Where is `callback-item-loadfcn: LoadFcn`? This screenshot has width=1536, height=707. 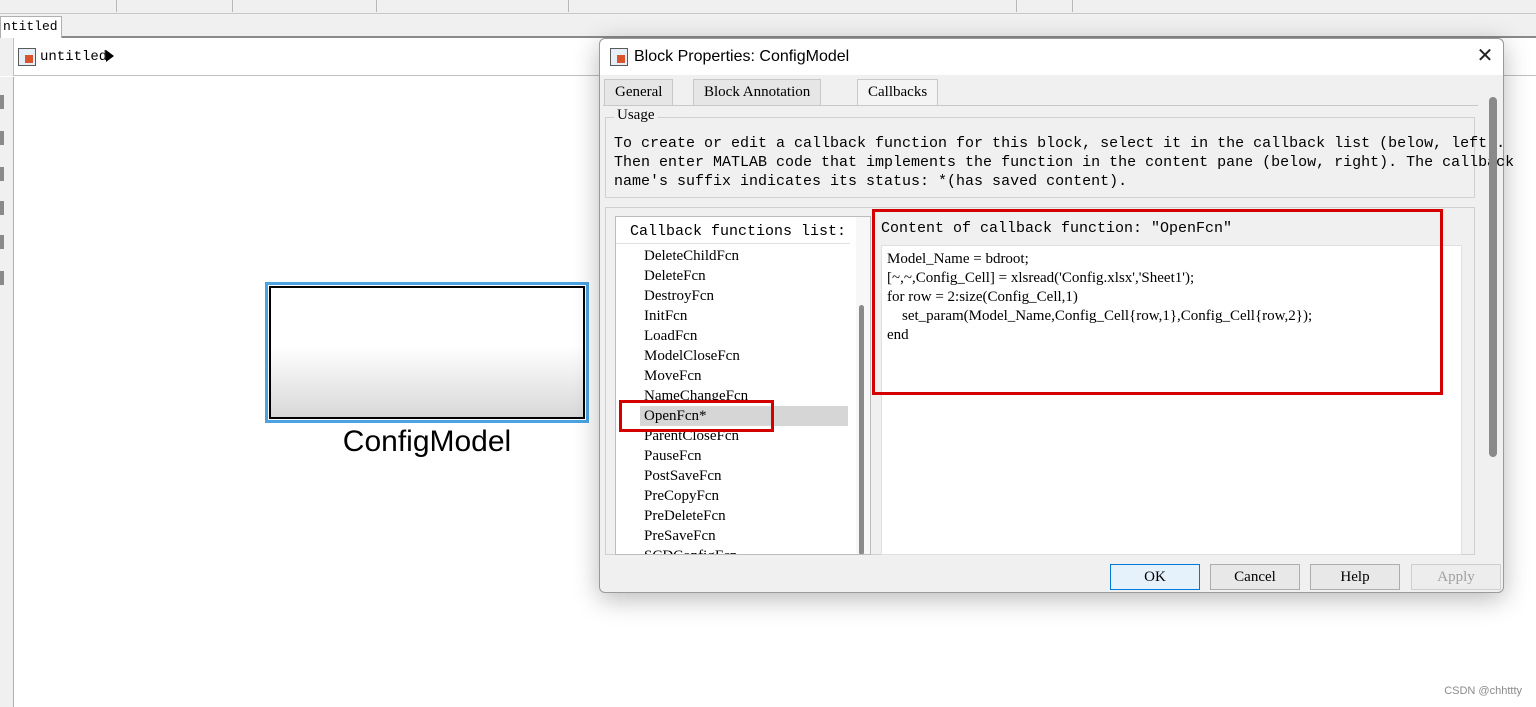
callback-item-loadfcn: LoadFcn is located at coordinates (670, 336).